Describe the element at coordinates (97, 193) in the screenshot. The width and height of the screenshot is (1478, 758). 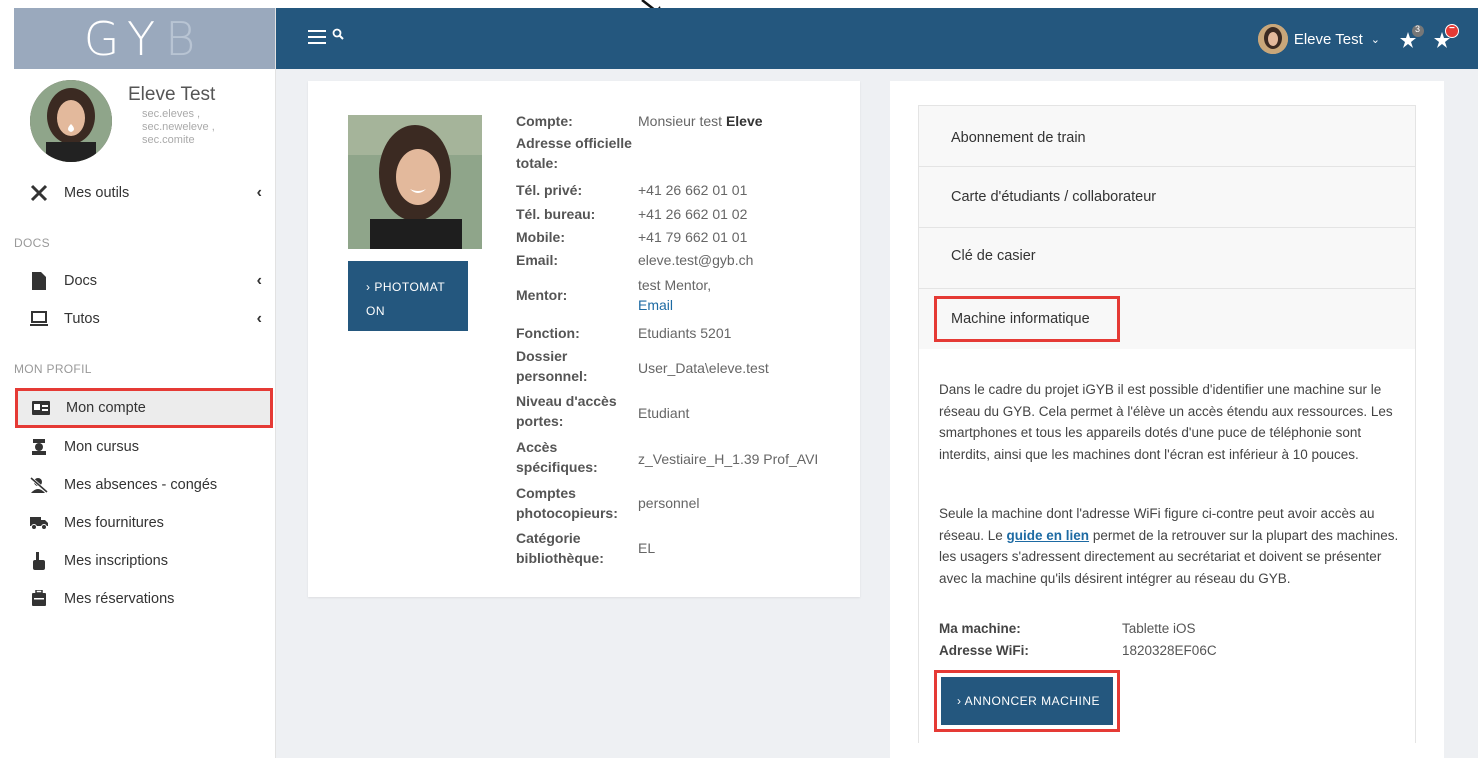
I see `sidebar-item-label: Mes outils` at that location.